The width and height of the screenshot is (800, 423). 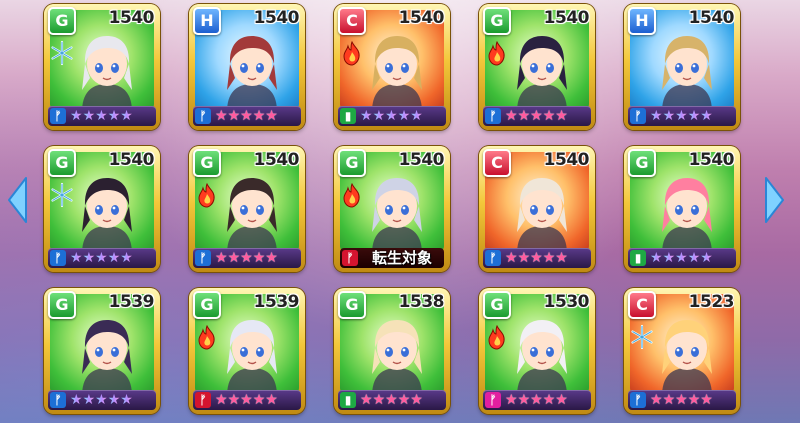 What do you see at coordinates (682, 351) in the screenshot?
I see `character-card: C 1523 ᚠ ★★★★★` at bounding box center [682, 351].